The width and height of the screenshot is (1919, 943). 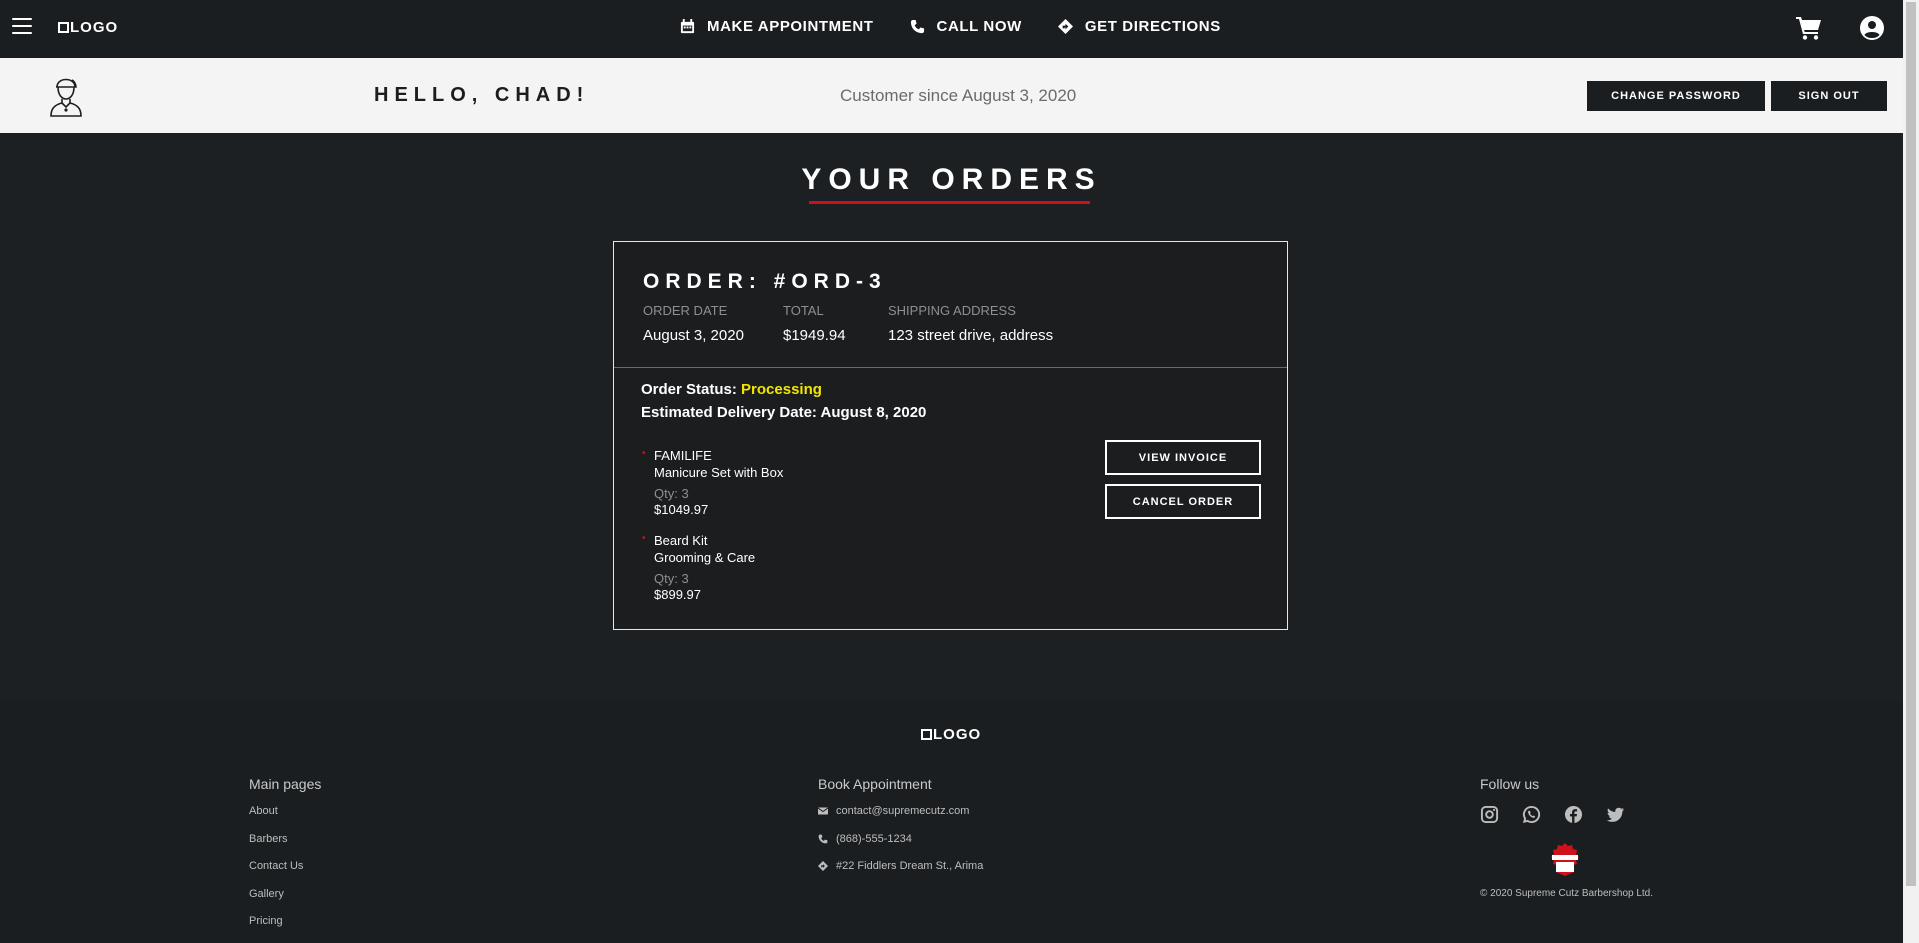 I want to click on order-date-label: ORDER DATE, so click(x=685, y=310).